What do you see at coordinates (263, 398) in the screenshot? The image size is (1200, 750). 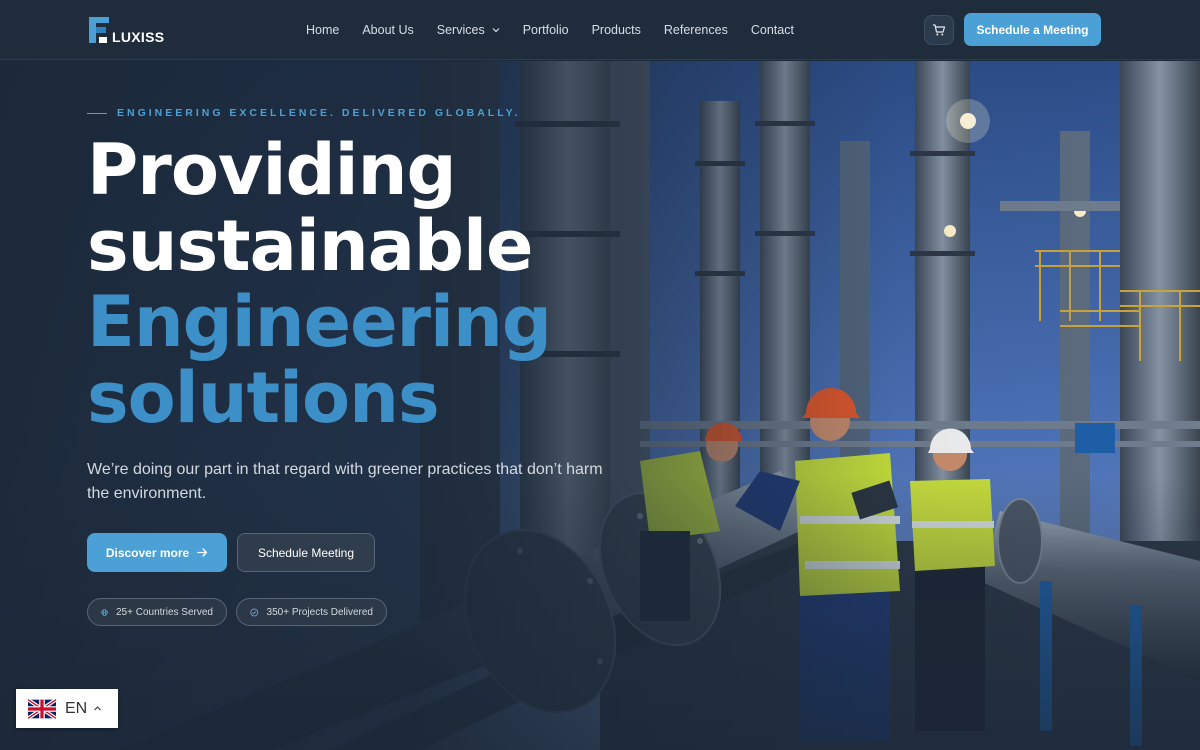 I see `headline-line-4: solutions` at bounding box center [263, 398].